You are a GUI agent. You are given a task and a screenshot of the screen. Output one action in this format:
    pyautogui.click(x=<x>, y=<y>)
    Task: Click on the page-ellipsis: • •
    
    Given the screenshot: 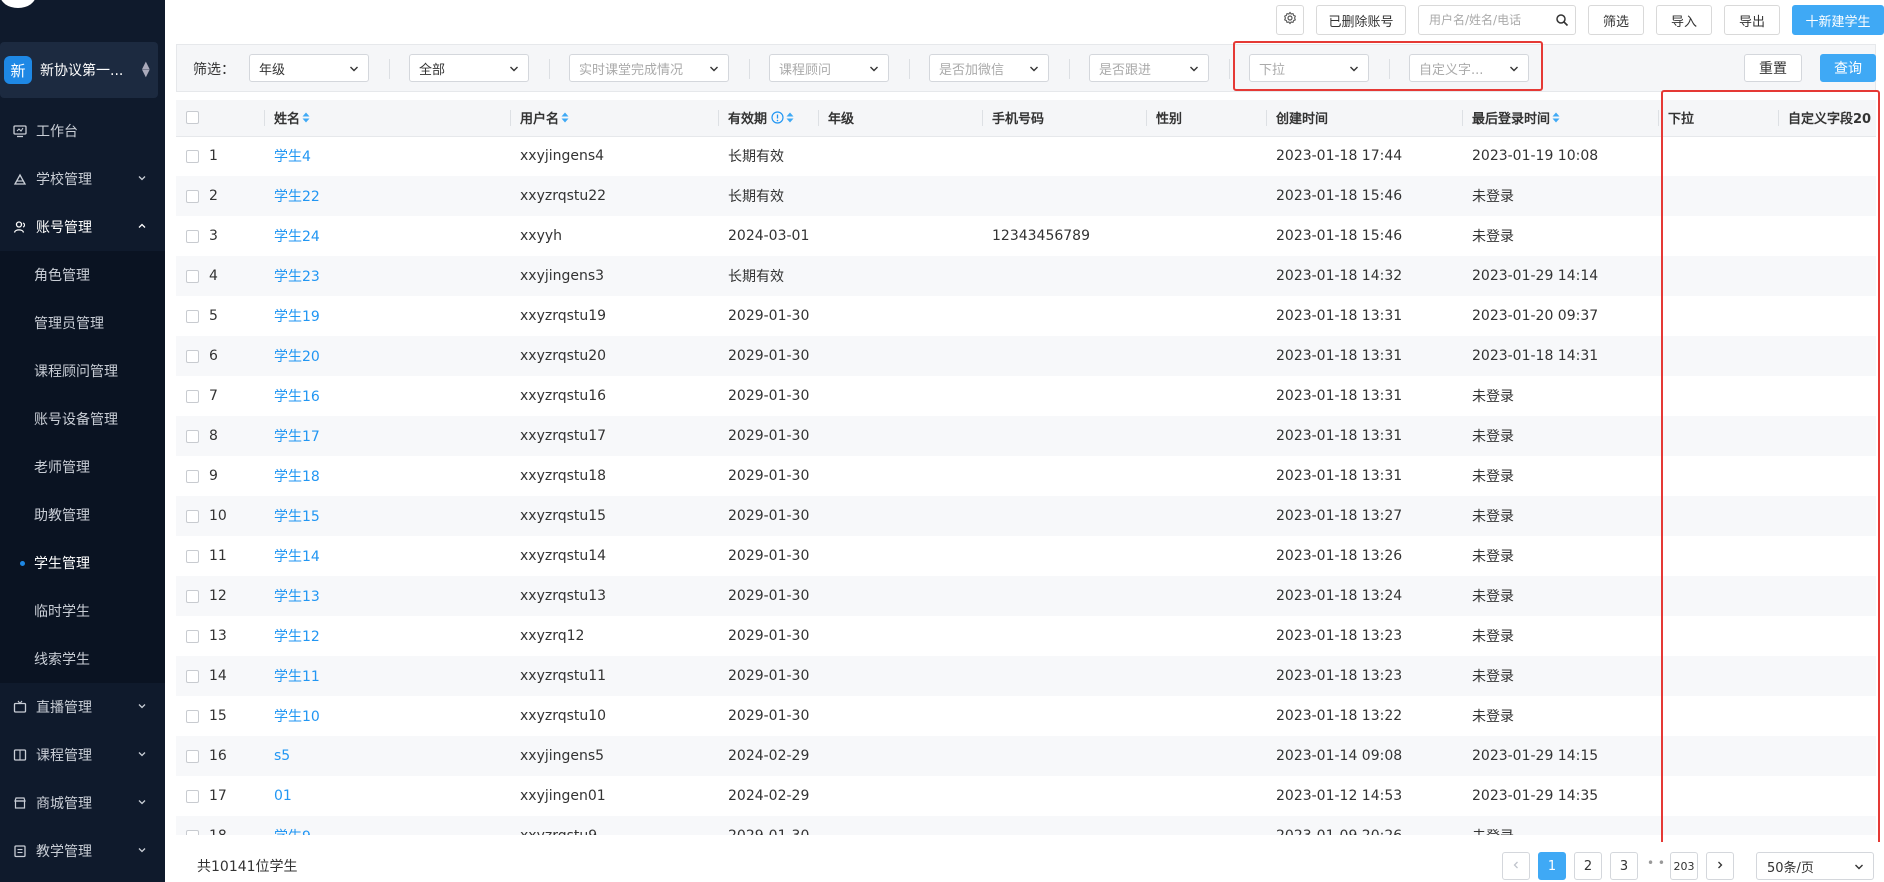 What is the action you would take?
    pyautogui.click(x=1656, y=863)
    